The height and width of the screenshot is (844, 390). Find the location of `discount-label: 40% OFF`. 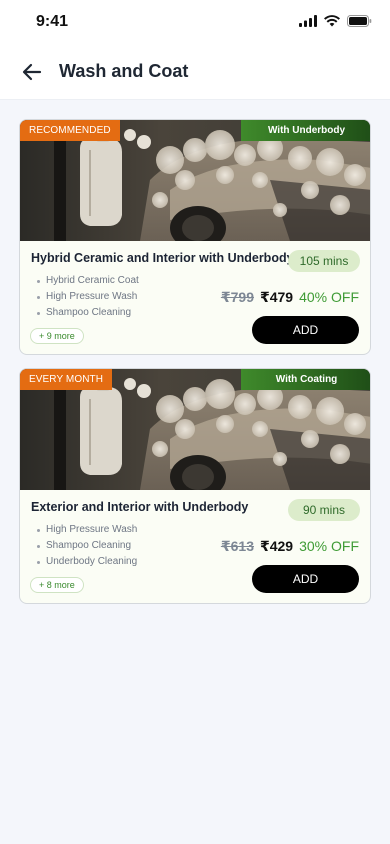

discount-label: 40% OFF is located at coordinates (329, 297).